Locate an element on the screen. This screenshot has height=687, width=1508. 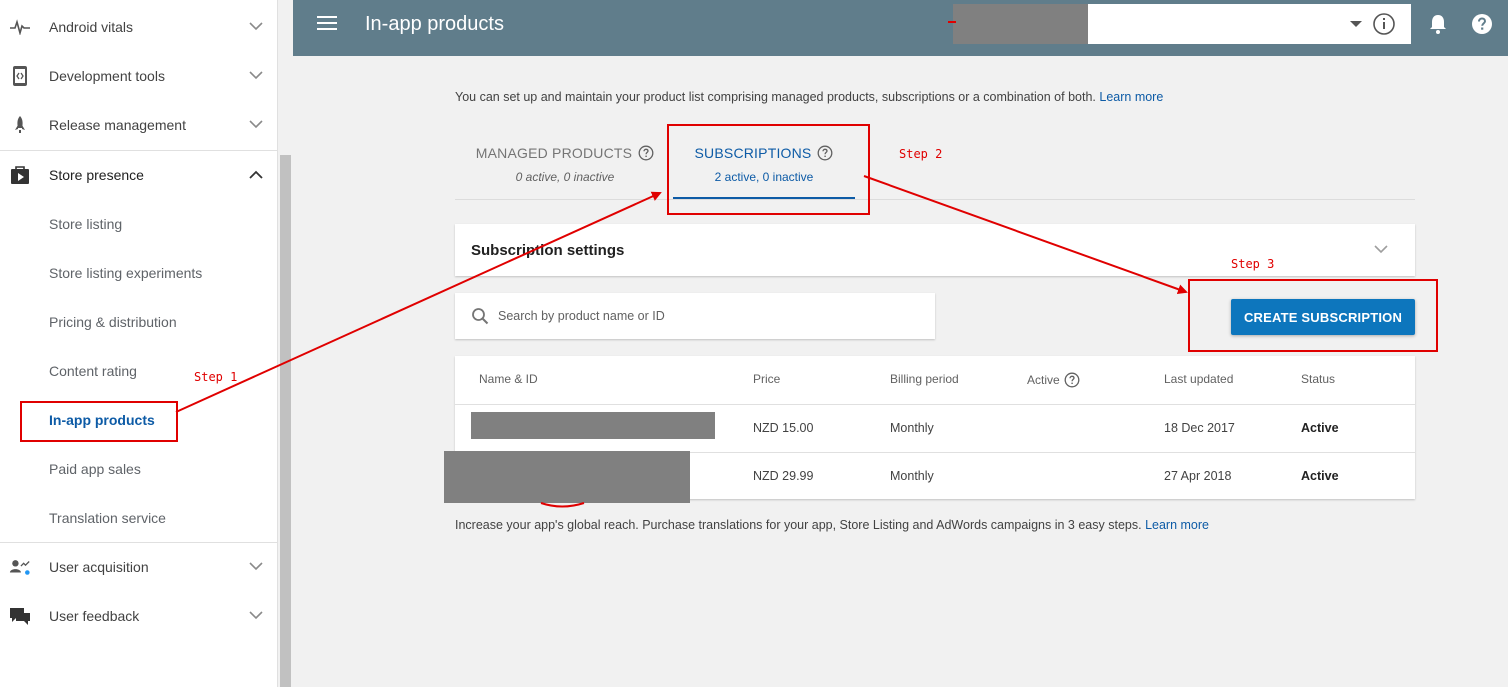
sidebar-item-user-acquisition: User acquisition is located at coordinates (138, 566).